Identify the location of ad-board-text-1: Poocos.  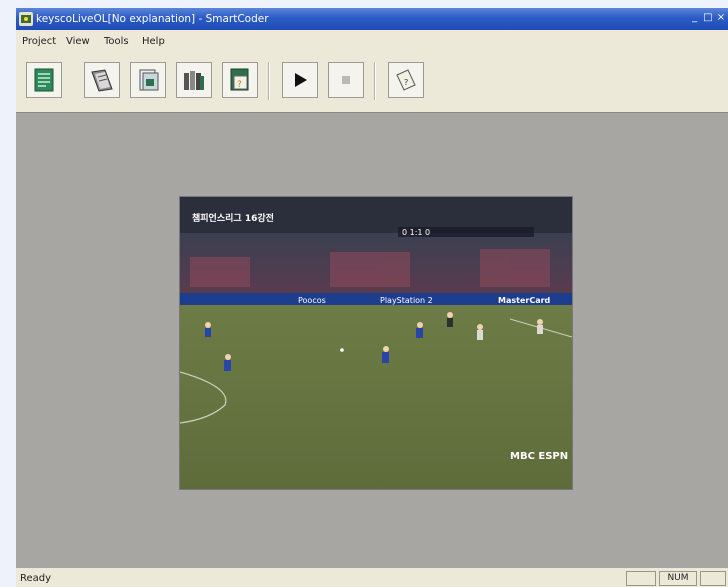
(312, 300).